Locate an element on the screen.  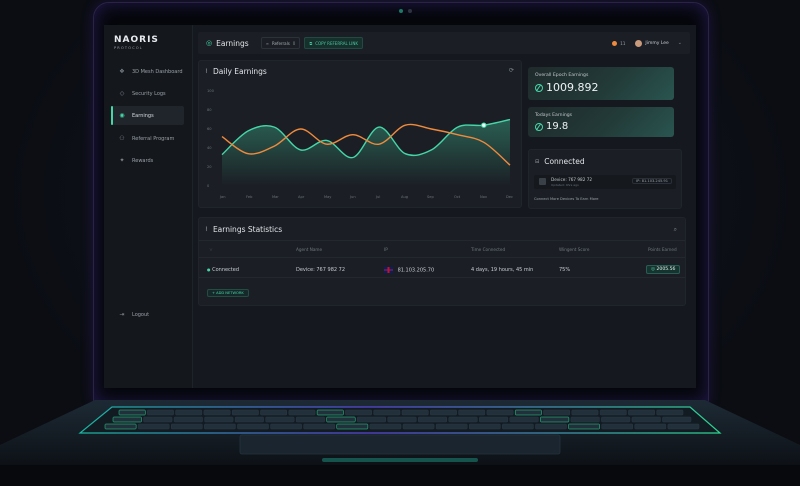
column-points-earned: Points Earned is located at coordinates (662, 249).